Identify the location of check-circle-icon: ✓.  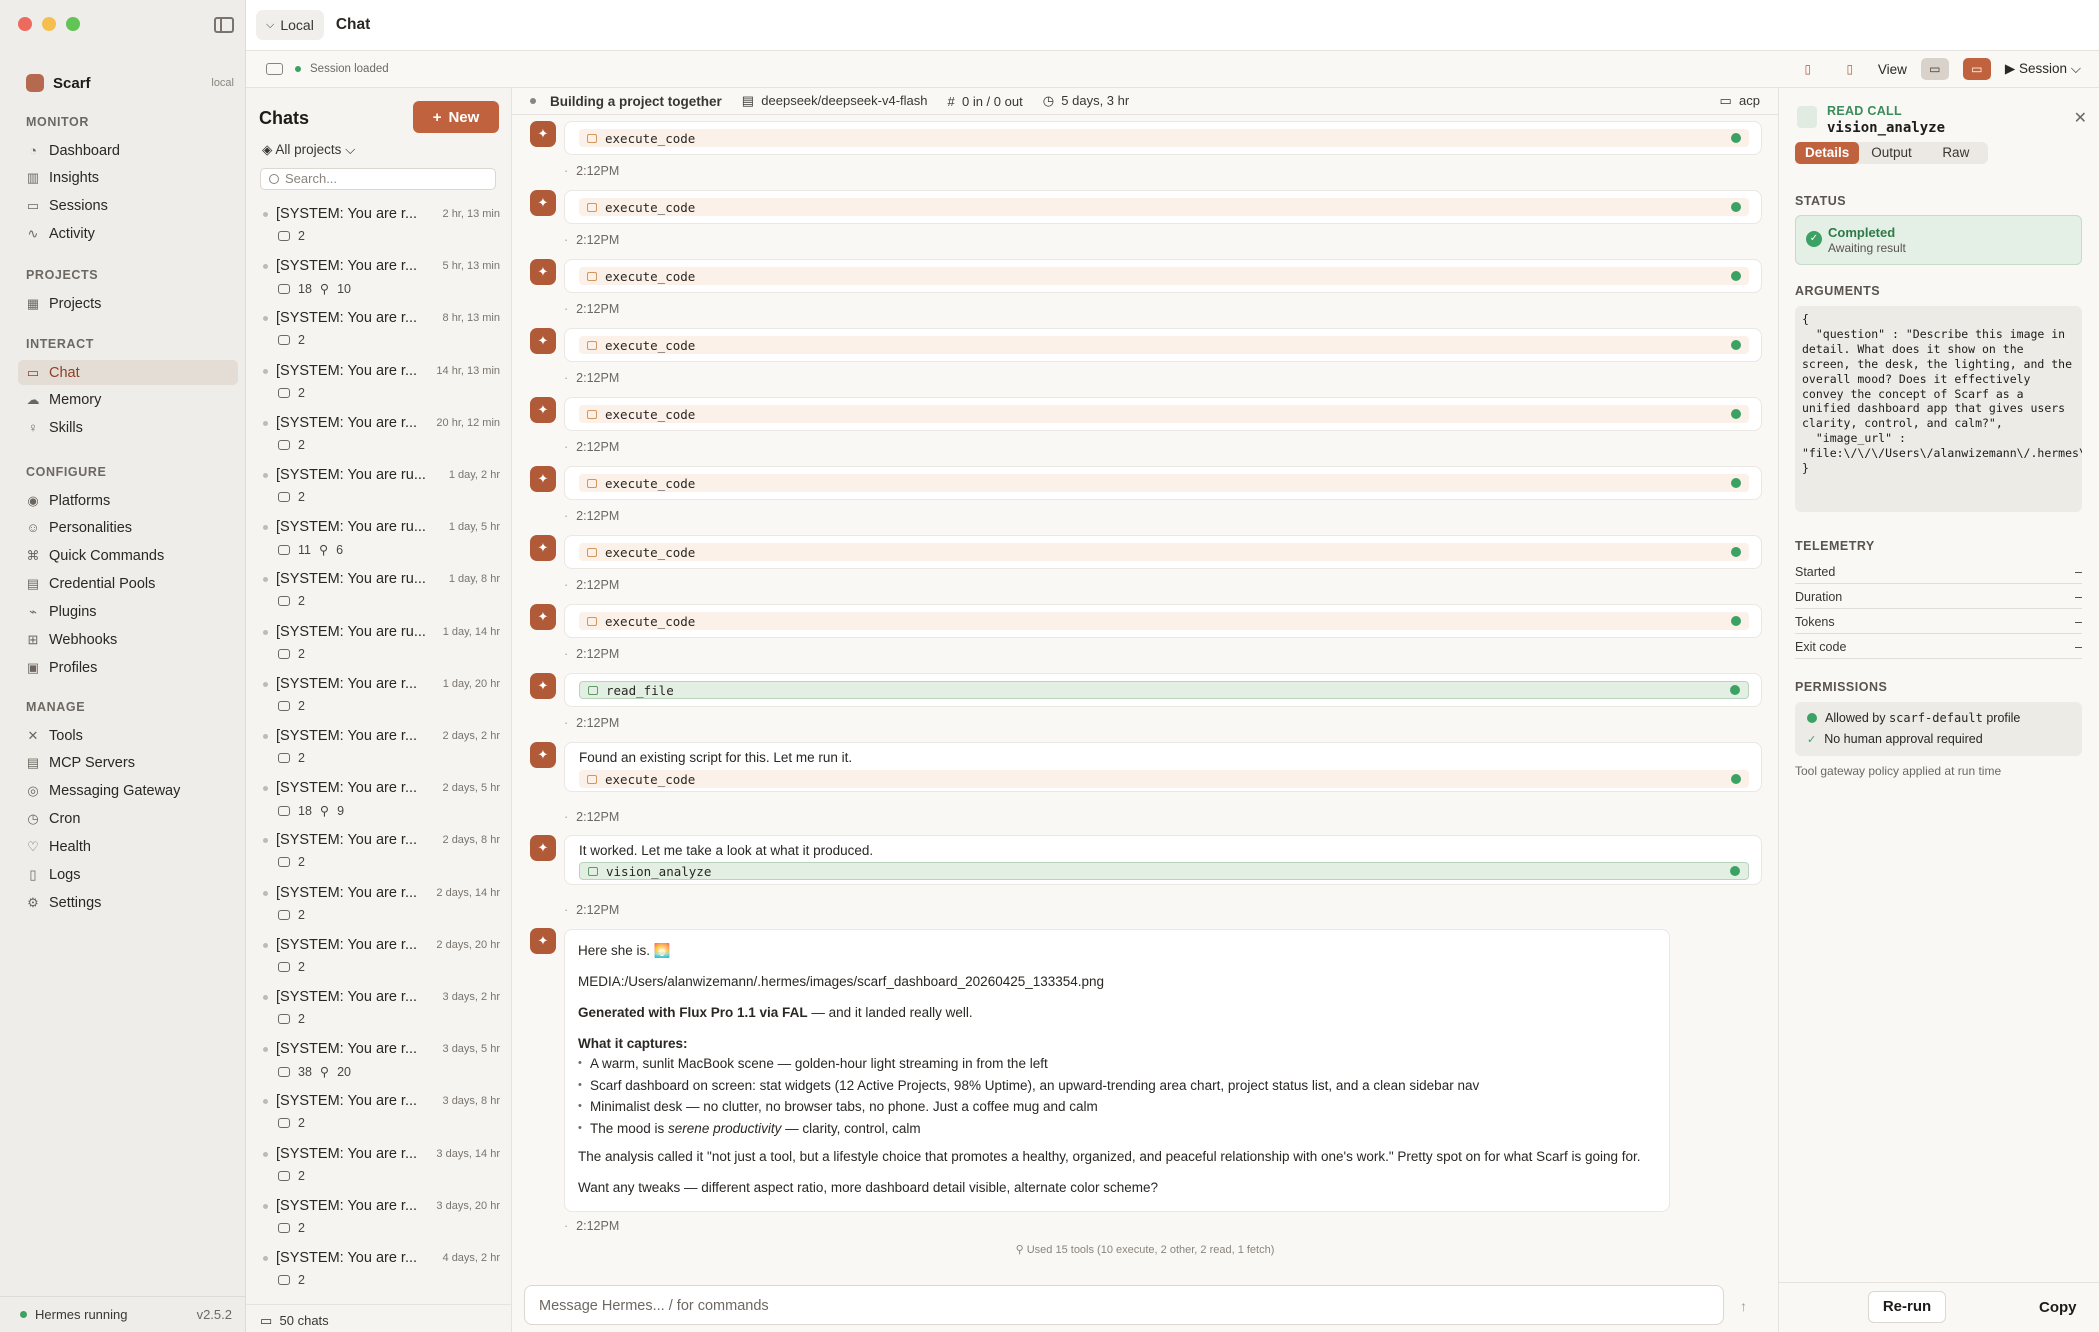
(1814, 239).